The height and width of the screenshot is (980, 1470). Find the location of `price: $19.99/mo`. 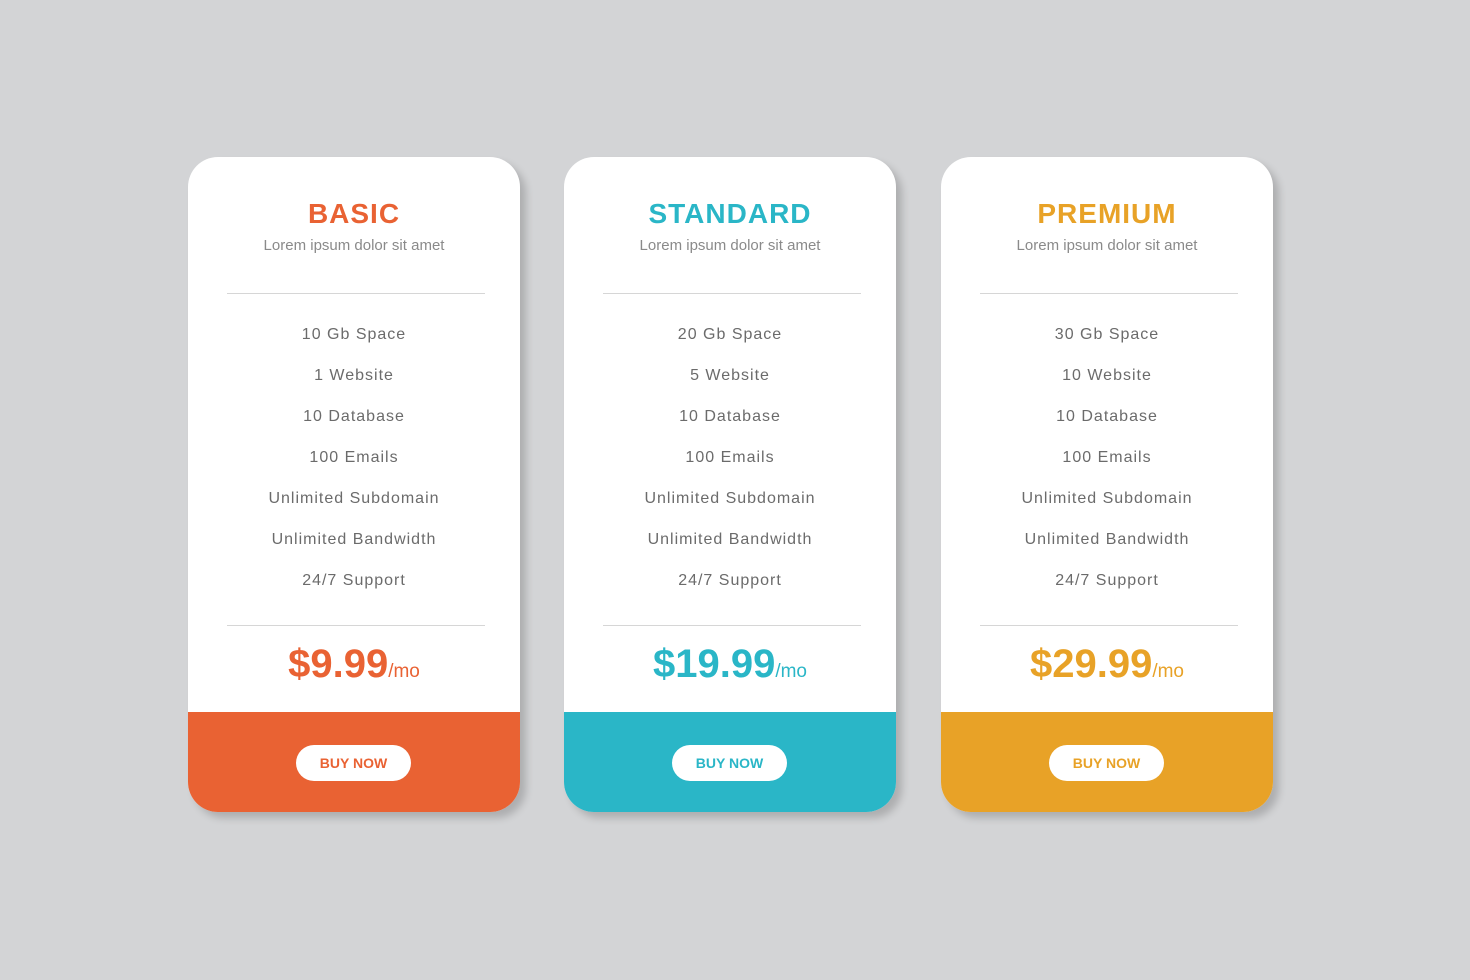

price: $19.99/mo is located at coordinates (730, 664).